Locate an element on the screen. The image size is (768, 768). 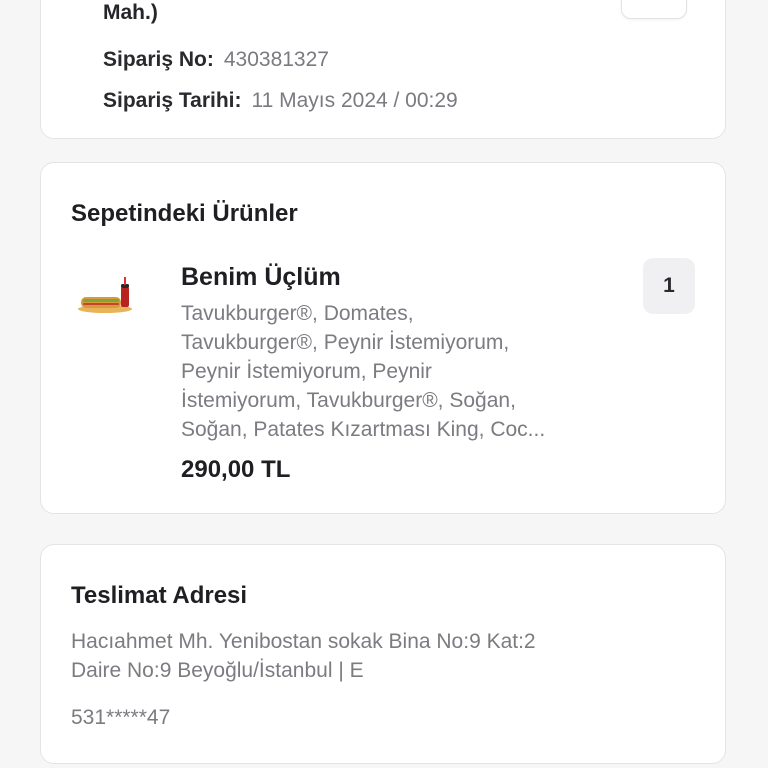
order-date-label: Sipariş Tarihi: is located at coordinates (172, 100).